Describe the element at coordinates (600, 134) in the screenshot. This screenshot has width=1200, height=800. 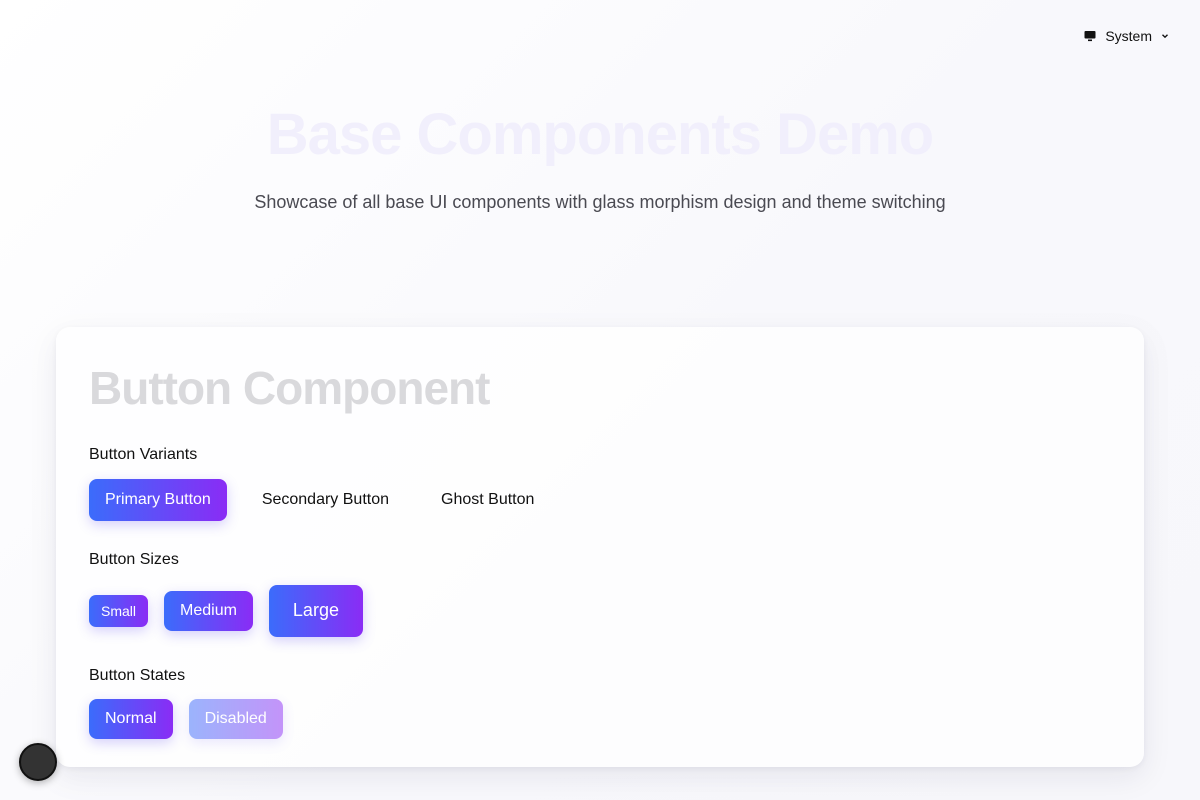
I see `page-title: Base Components Demo` at that location.